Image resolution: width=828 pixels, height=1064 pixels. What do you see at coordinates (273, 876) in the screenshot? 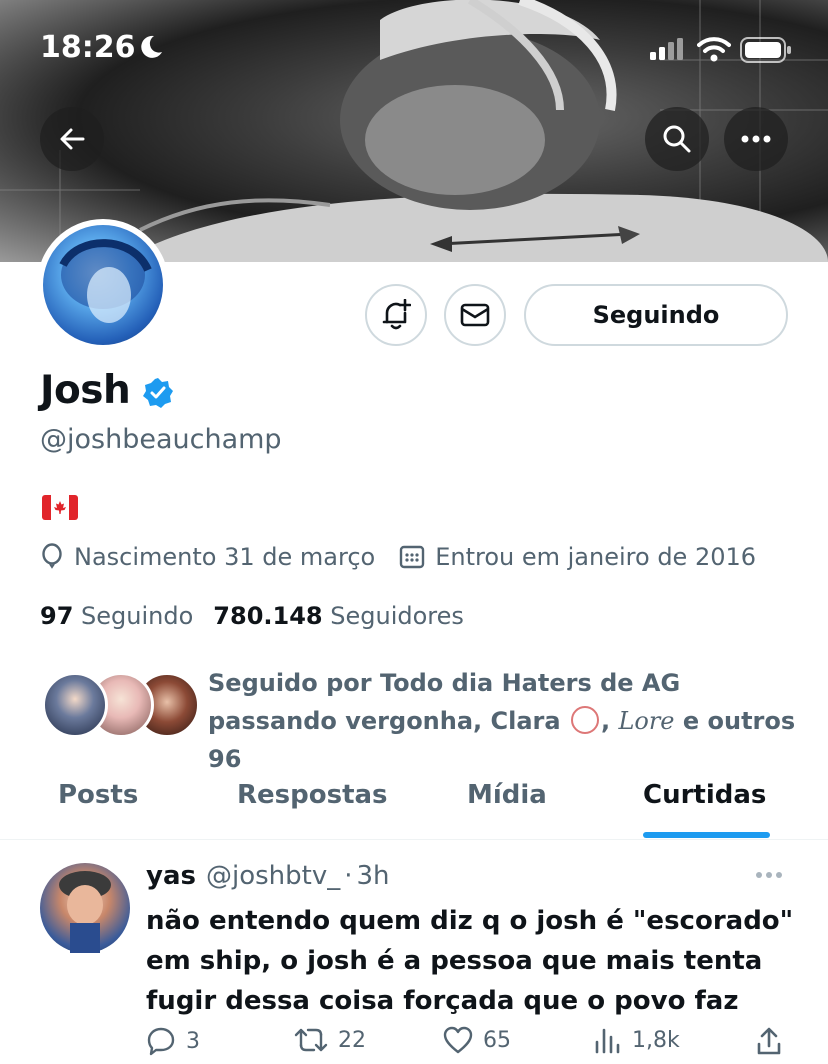
I see `tweet-author-handle: @joshbtv_` at bounding box center [273, 876].